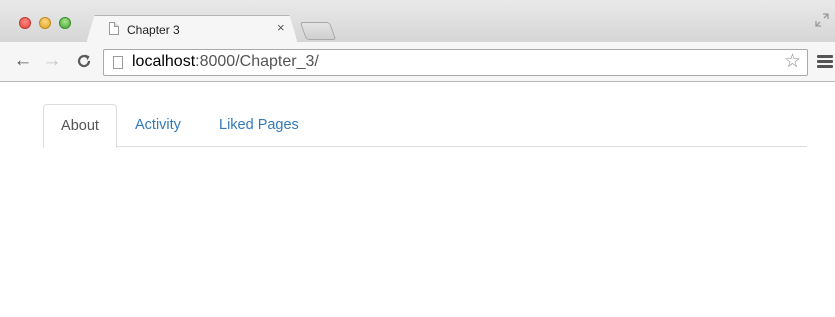 Image resolution: width=835 pixels, height=317 pixels. I want to click on url-text: localhost:8000/Chapter_3/, so click(225, 62).